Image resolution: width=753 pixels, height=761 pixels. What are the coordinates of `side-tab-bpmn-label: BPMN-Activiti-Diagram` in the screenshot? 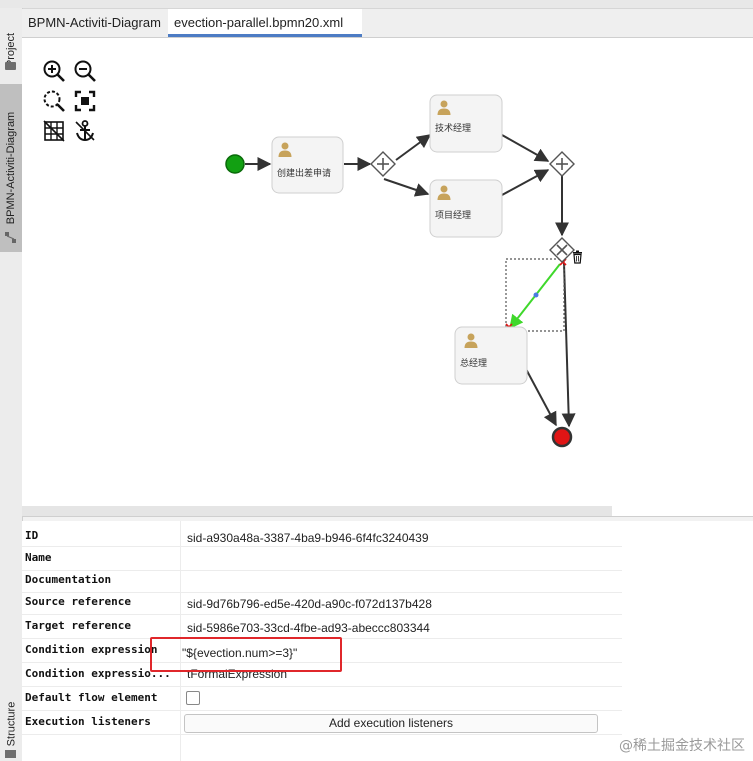 It's located at (11, 168).